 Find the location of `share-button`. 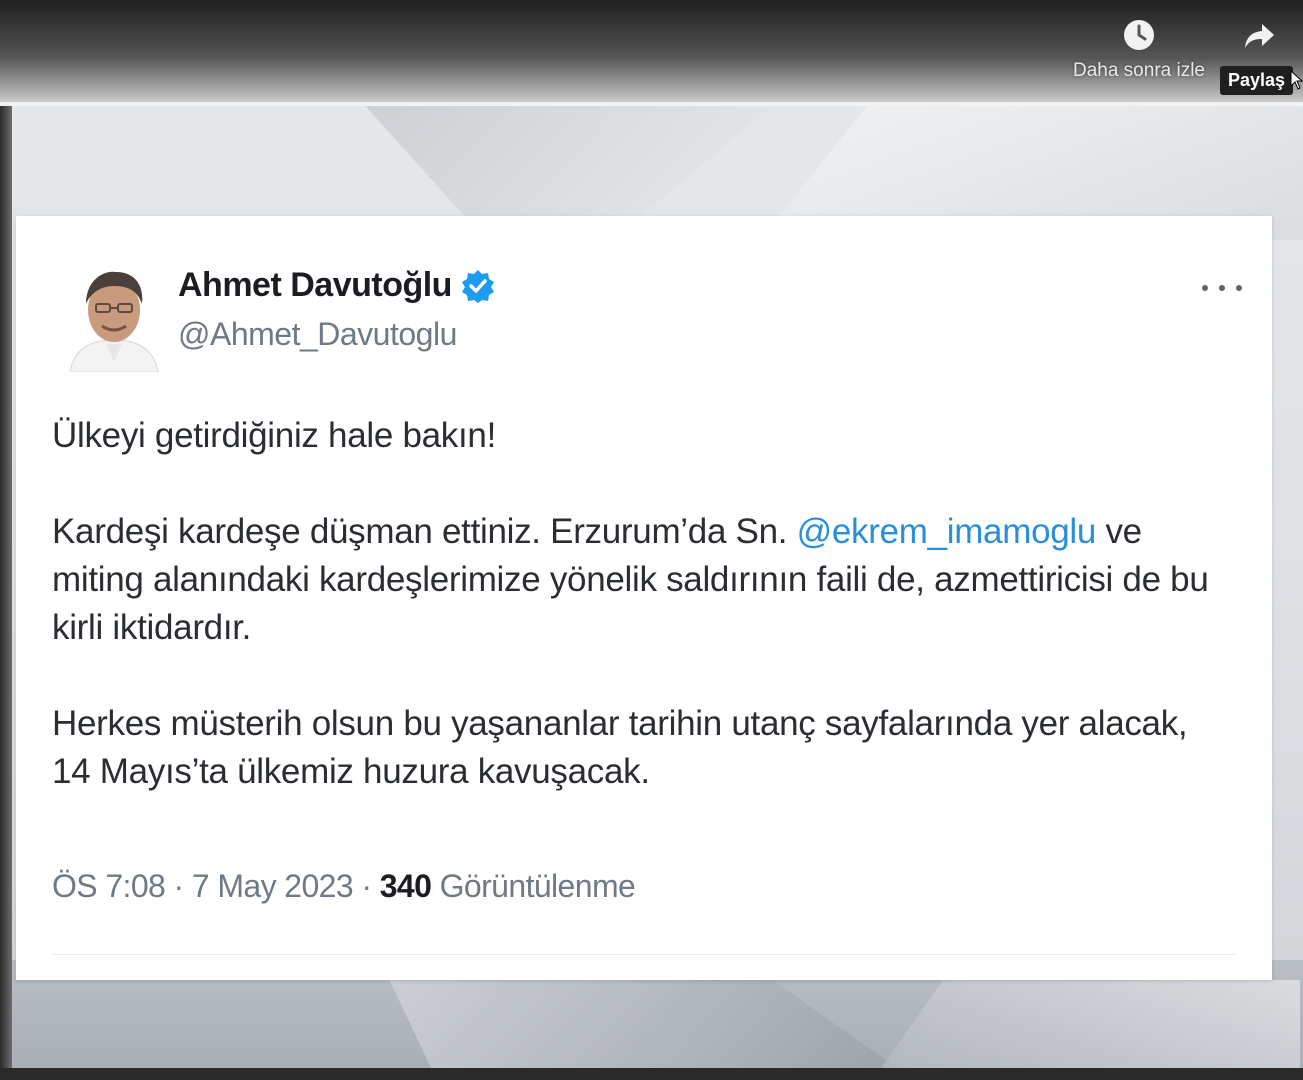

share-button is located at coordinates (1260, 36).